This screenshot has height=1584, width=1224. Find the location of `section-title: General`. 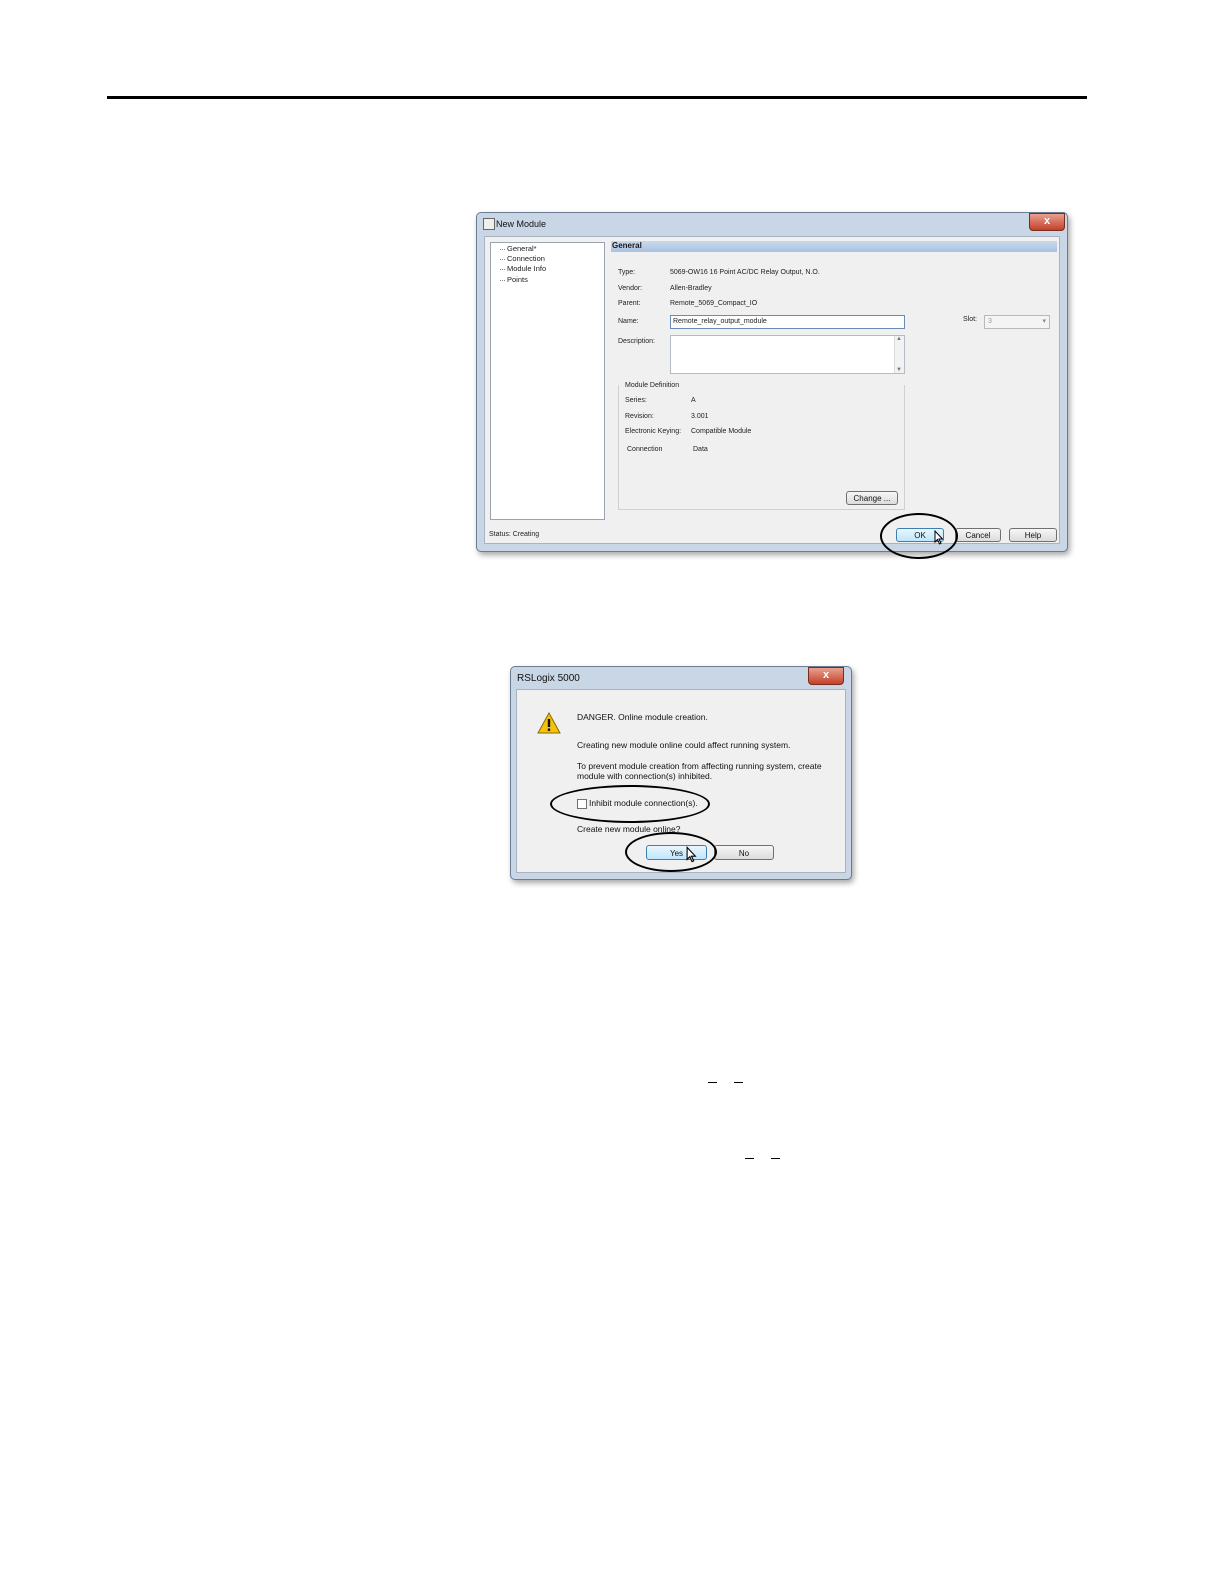

section-title: General is located at coordinates (627, 245).